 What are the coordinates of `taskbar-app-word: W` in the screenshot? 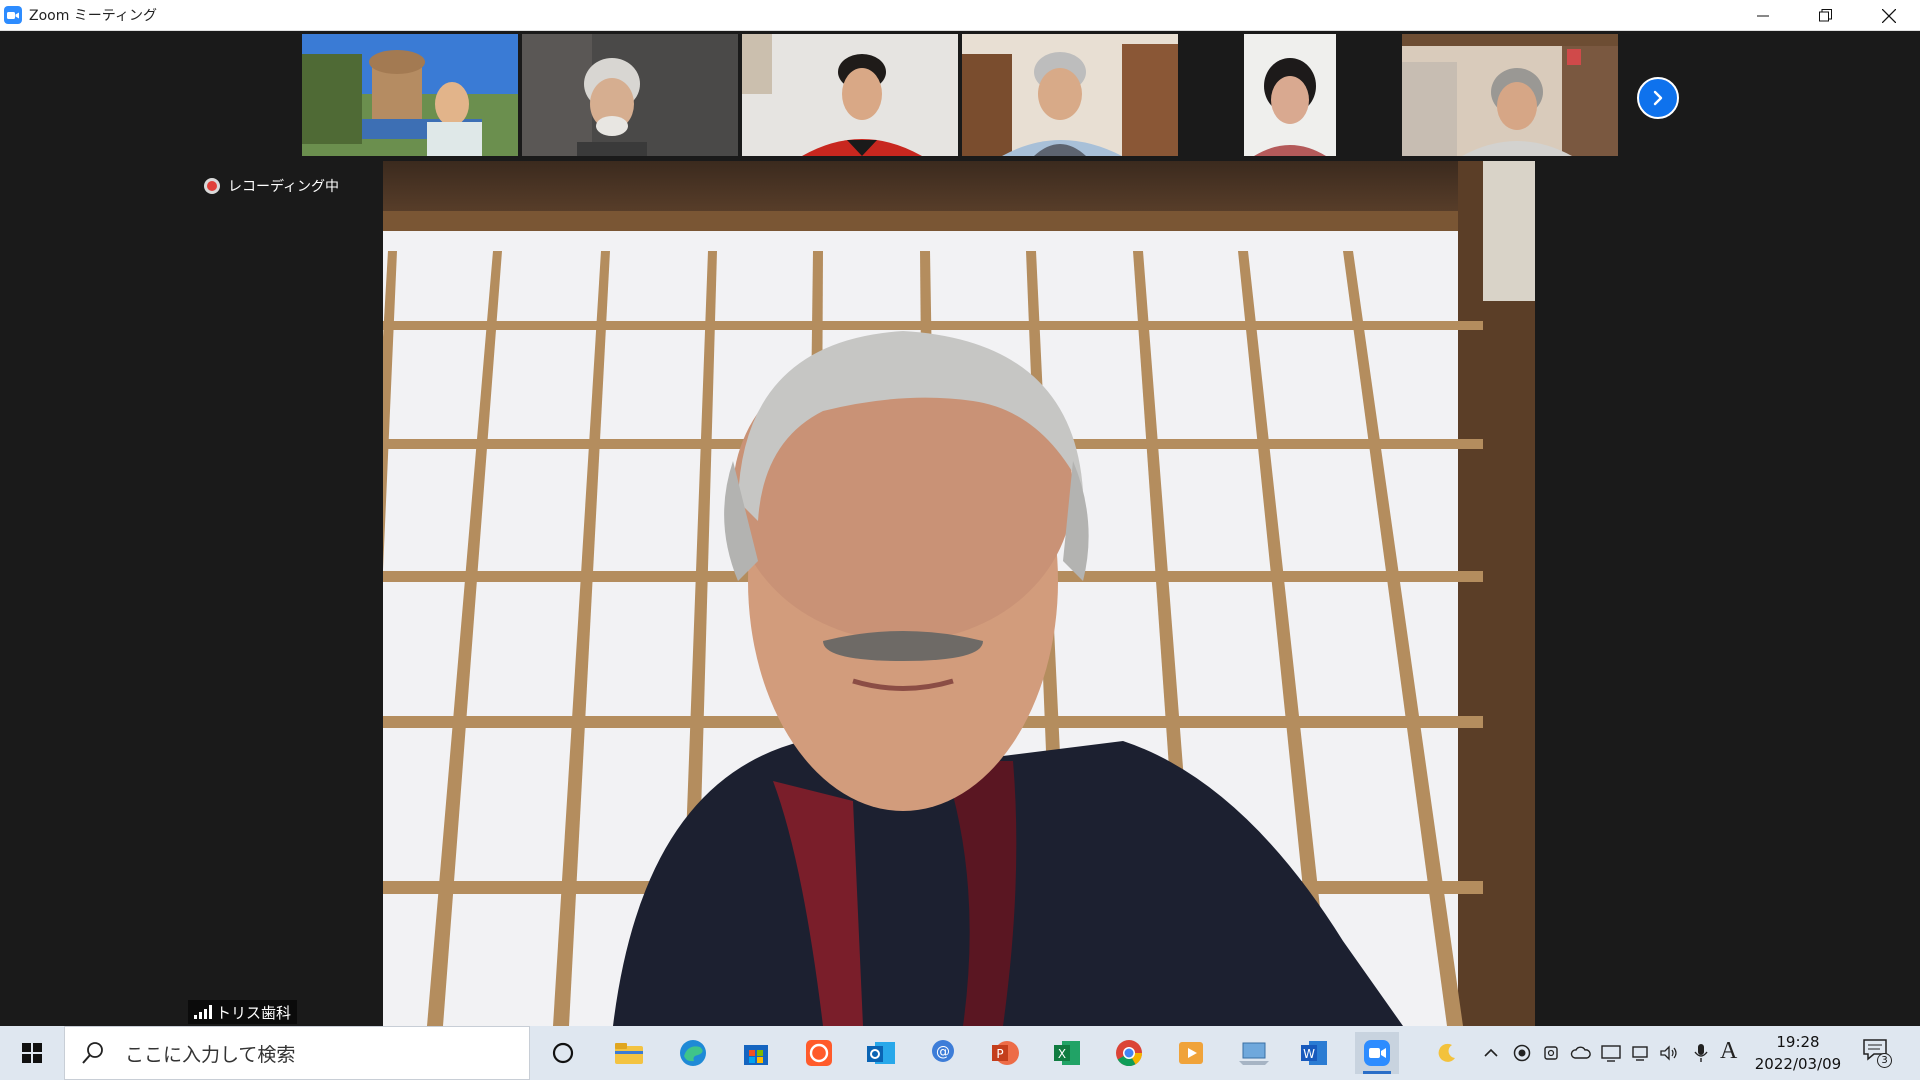 It's located at (1314, 1053).